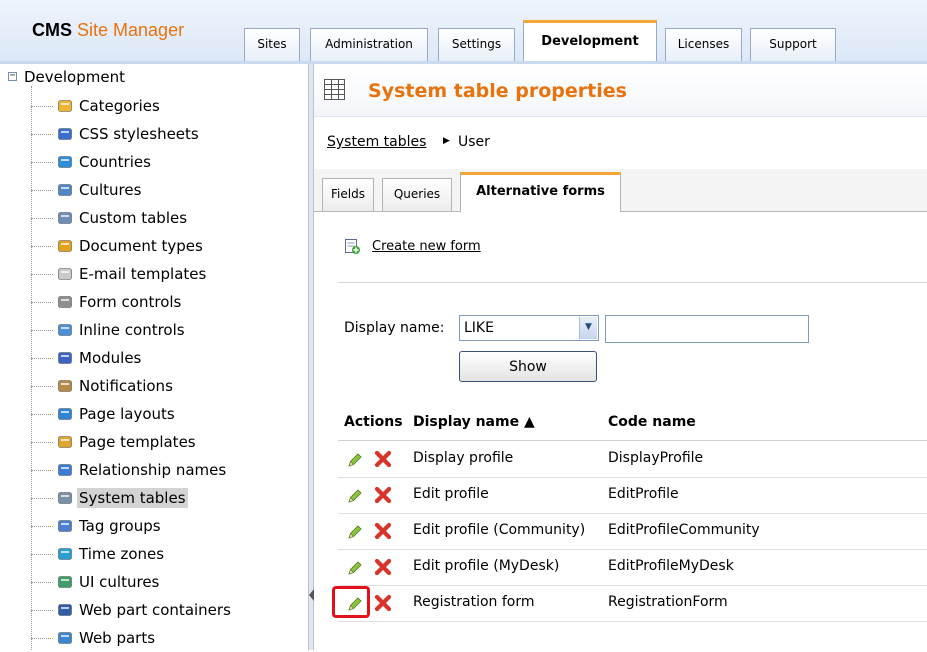 Image resolution: width=927 pixels, height=652 pixels. I want to click on tree-item-web-parts: Web parts, so click(94, 638).